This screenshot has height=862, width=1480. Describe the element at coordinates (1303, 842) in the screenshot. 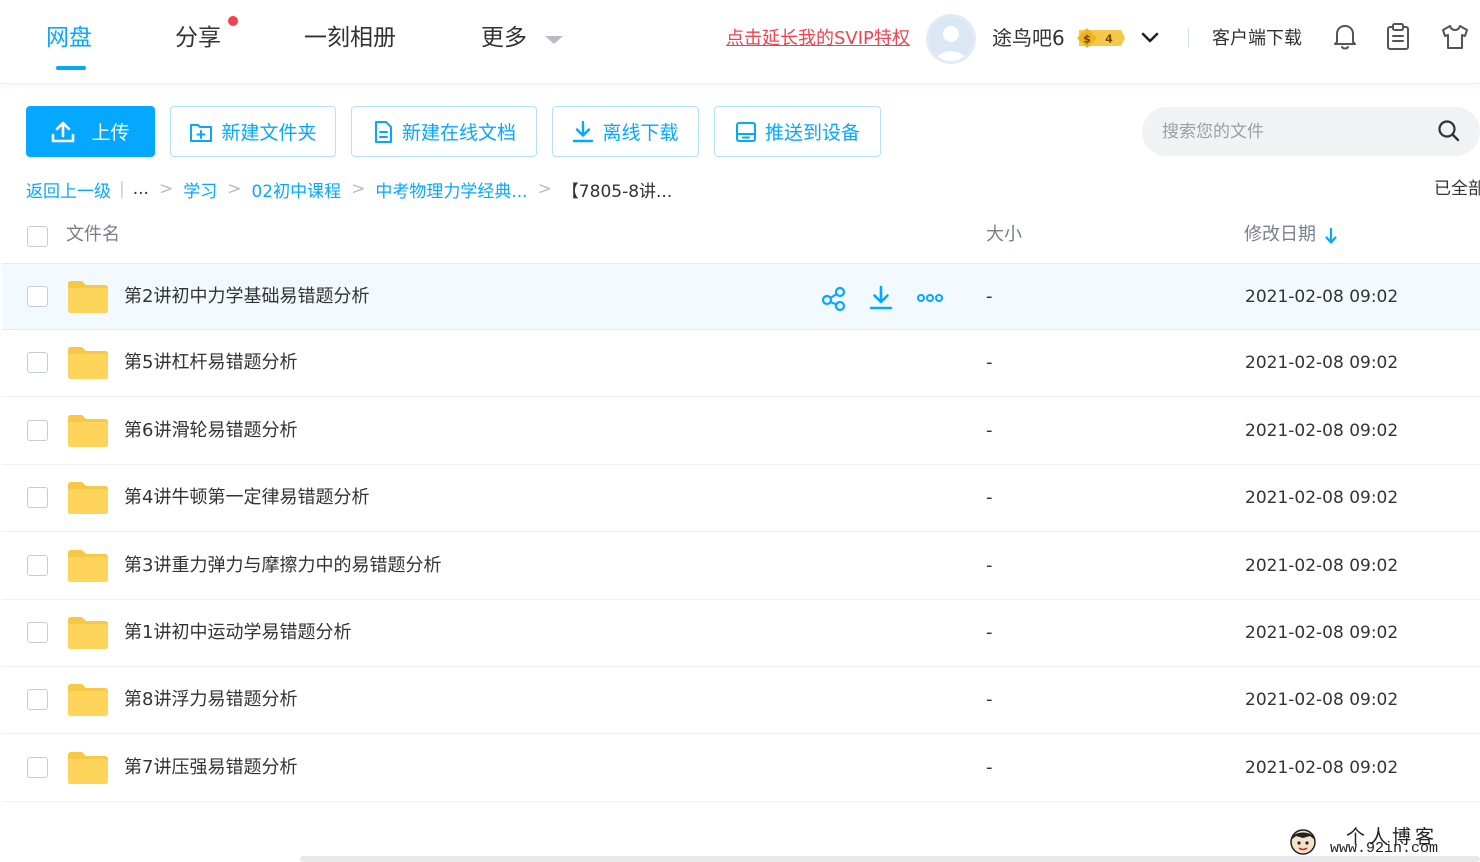

I see `cartoon-face-icon` at that location.